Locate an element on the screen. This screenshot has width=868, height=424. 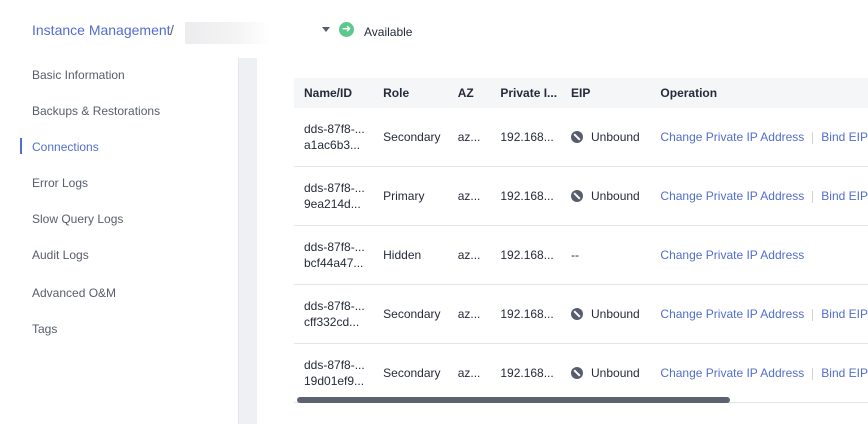
sidebar-item-backups-restorations: Backups & Restorations is located at coordinates (96, 111).